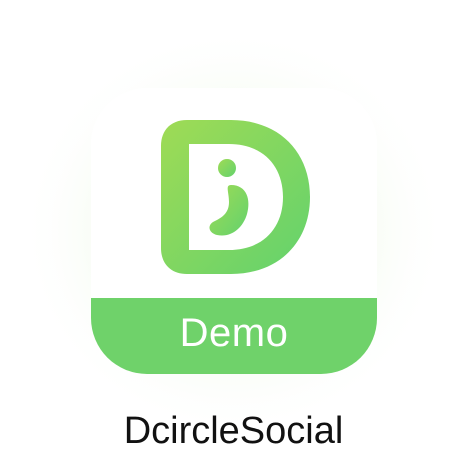 This screenshot has width=467, height=468. Describe the element at coordinates (235, 197) in the screenshot. I see `letter-d-logo-icon` at that location.